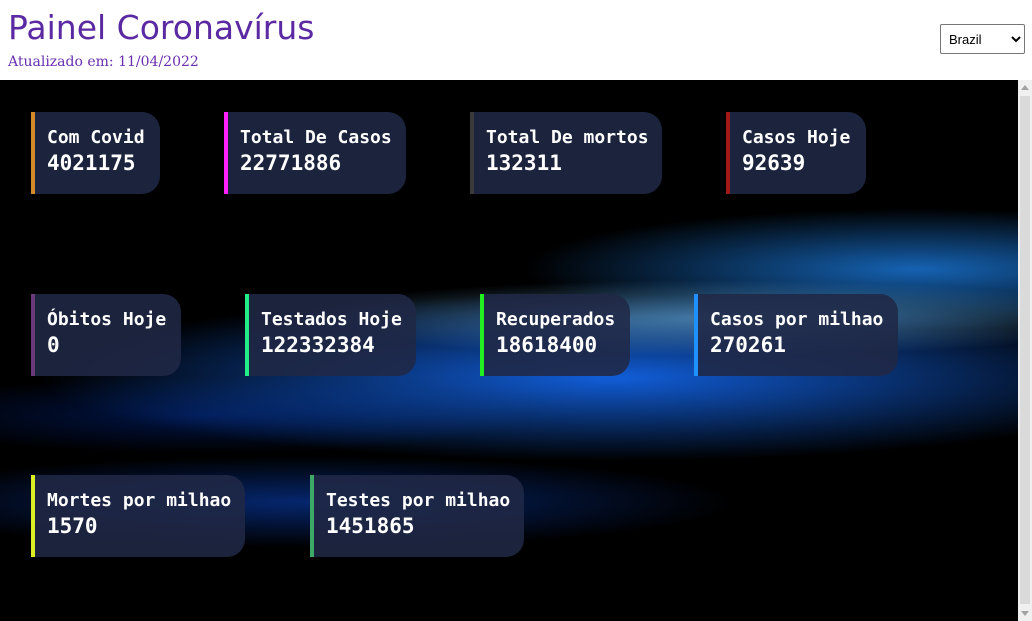 The height and width of the screenshot is (621, 1032). Describe the element at coordinates (138, 516) in the screenshot. I see `card-mortes-por-milhao: Mortes por milhao 1570` at that location.